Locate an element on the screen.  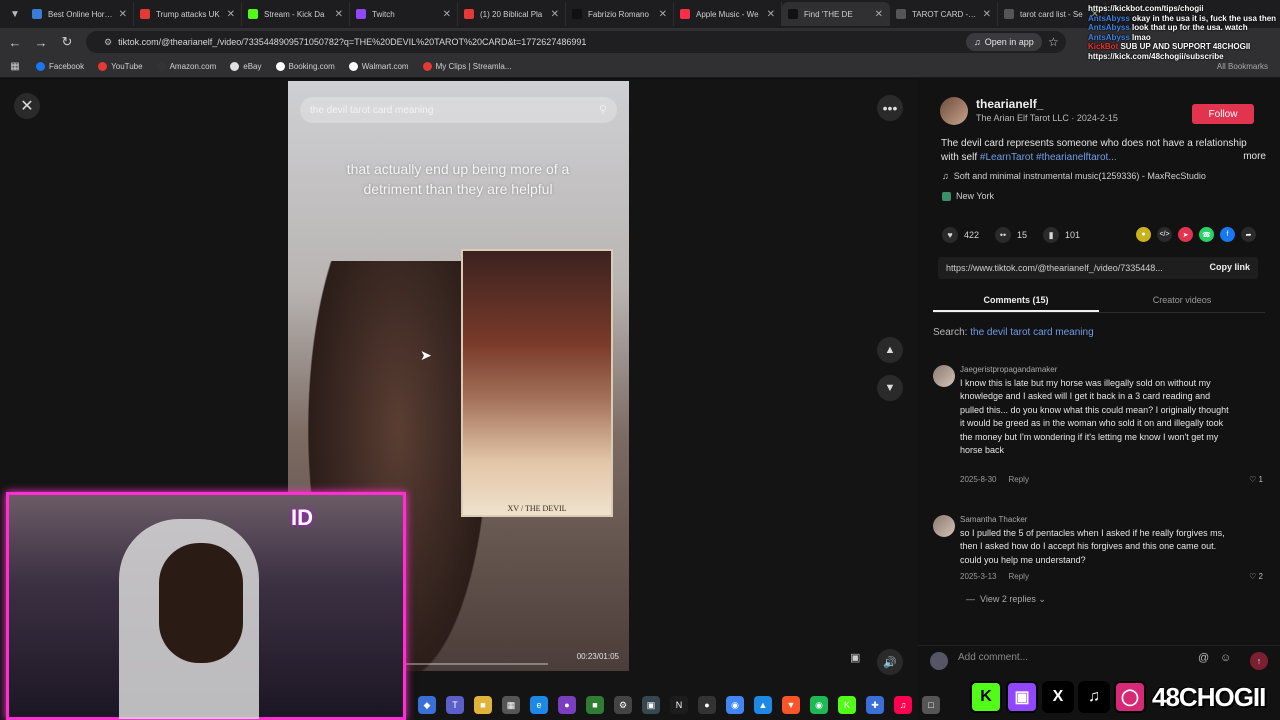
browser-tab: Twitch ✕ is located at coordinates (404, 14).